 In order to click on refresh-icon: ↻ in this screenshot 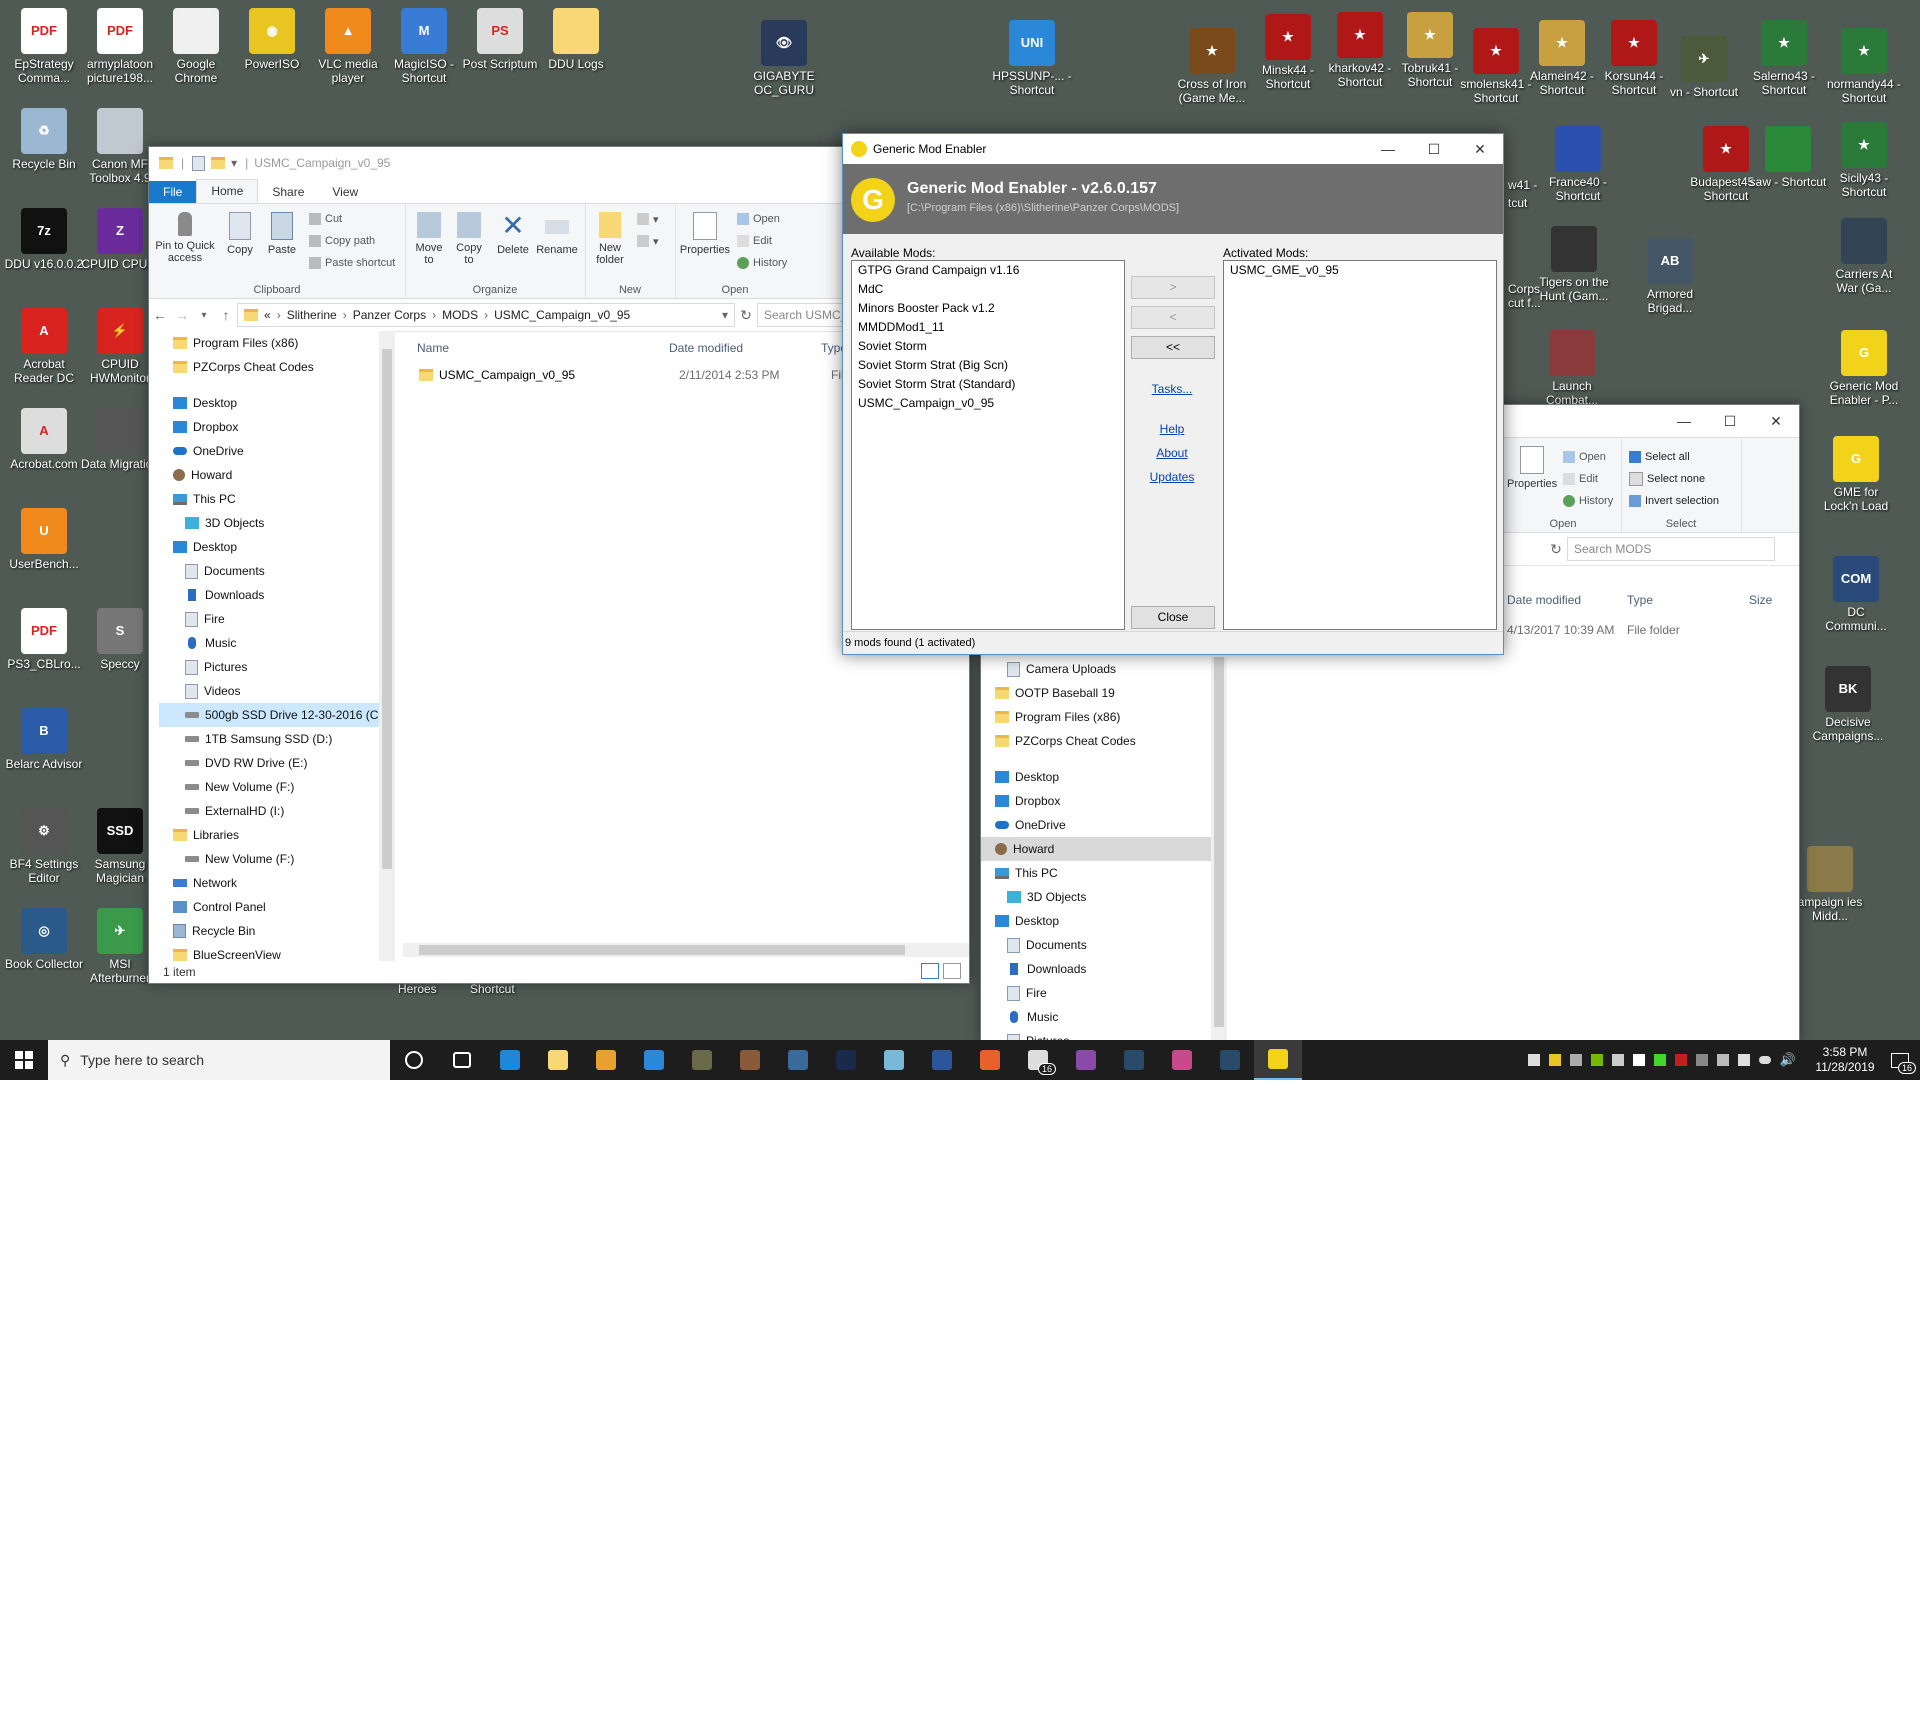, I will do `click(1556, 549)`.